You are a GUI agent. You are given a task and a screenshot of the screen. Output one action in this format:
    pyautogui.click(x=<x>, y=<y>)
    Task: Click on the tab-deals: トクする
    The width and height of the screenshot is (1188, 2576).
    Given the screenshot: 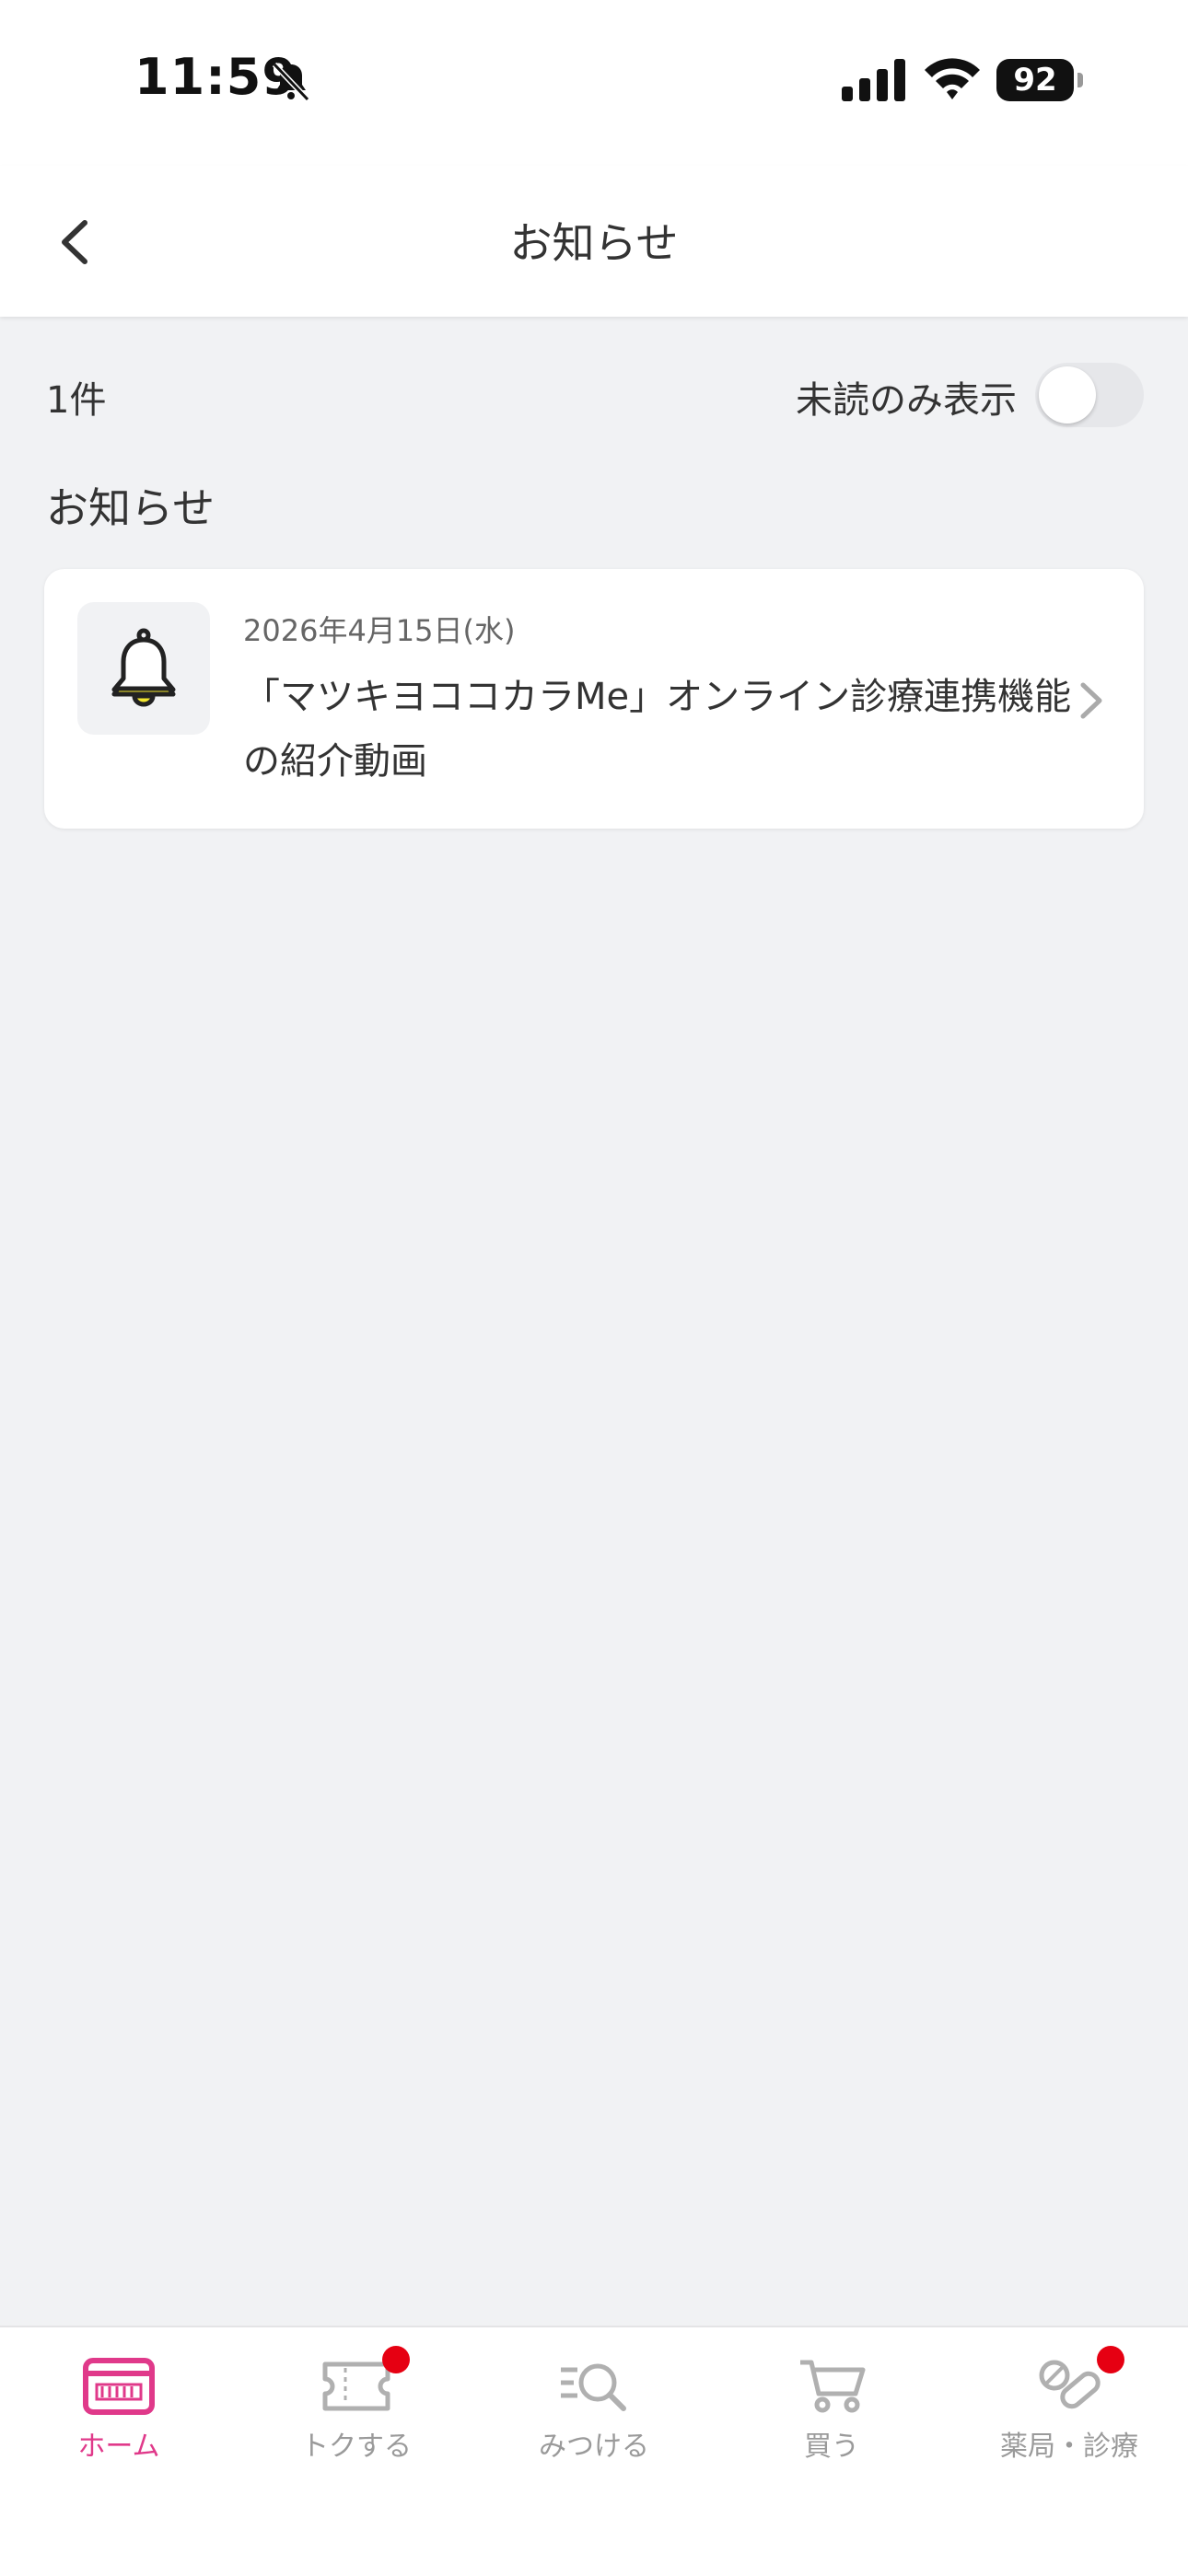 What is the action you would take?
    pyautogui.click(x=356, y=2396)
    